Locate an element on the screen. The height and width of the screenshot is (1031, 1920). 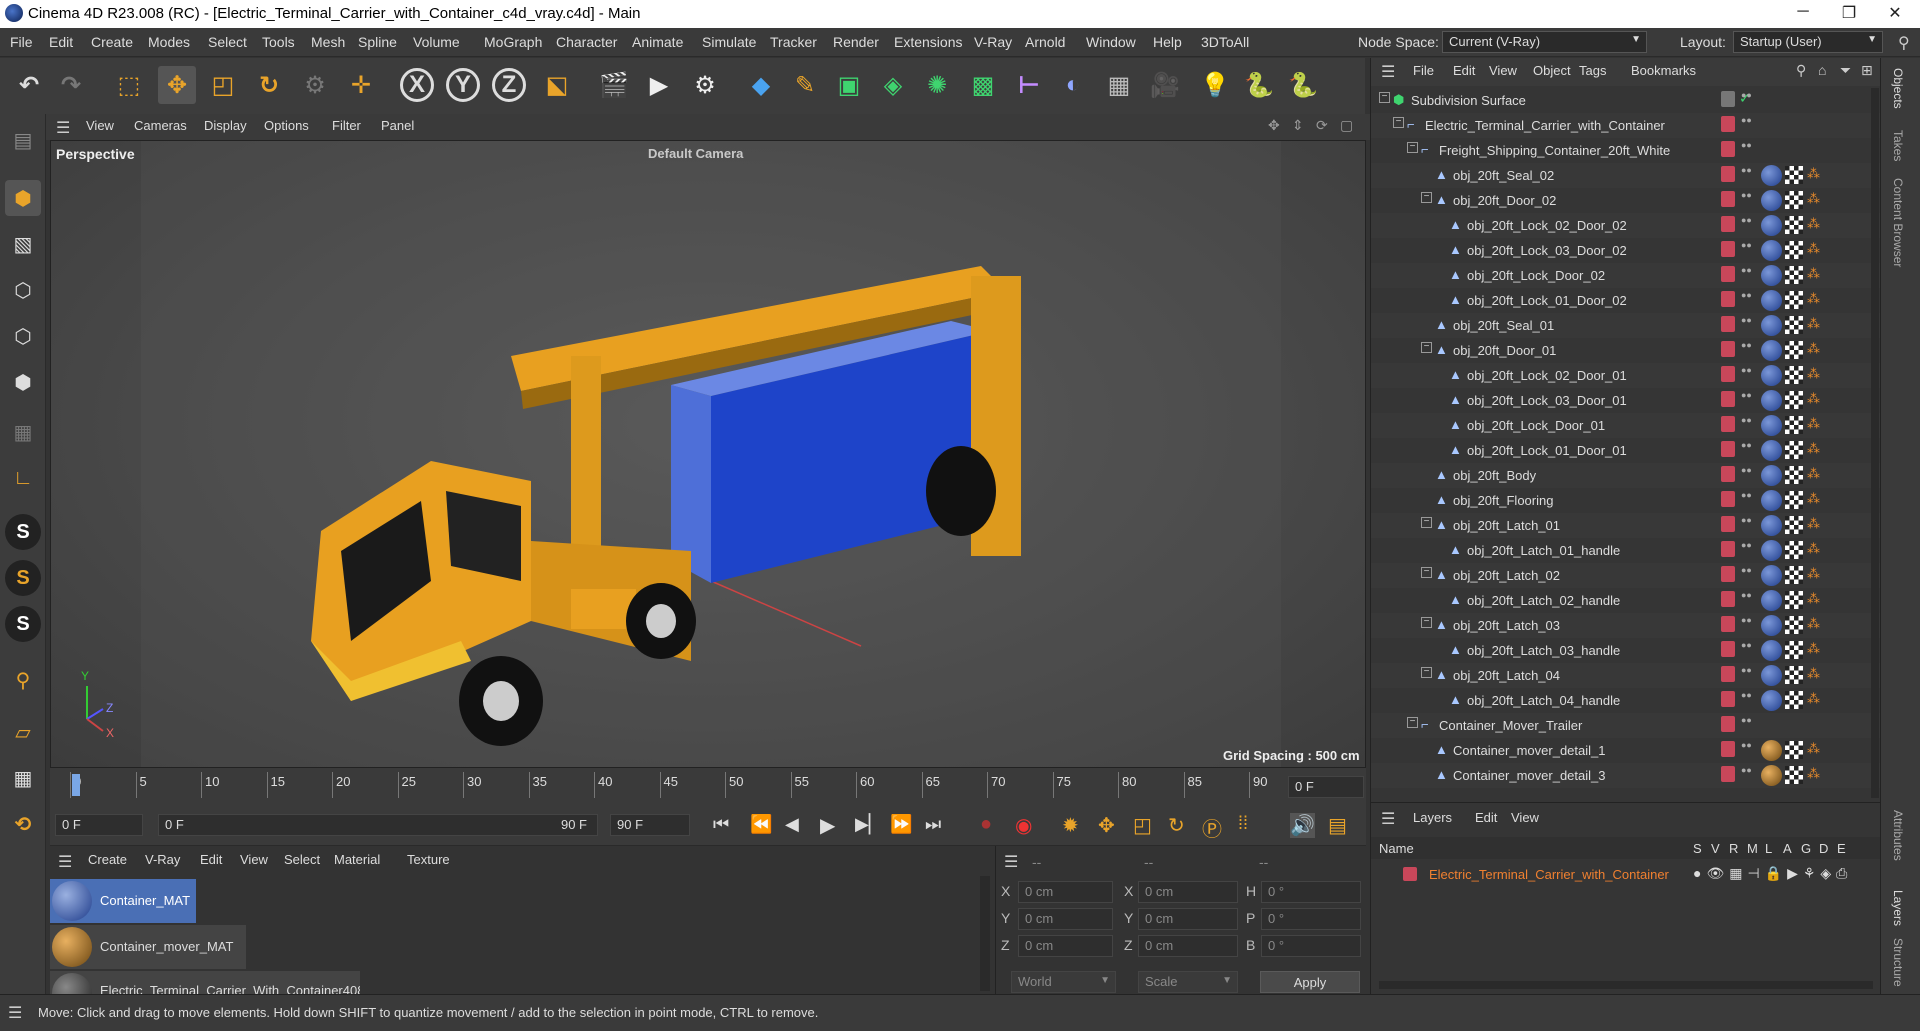
object-row: ▲ obj_20ft_Lock_01_Door_01 ●● ⁂ is located at coordinates (1626, 450).